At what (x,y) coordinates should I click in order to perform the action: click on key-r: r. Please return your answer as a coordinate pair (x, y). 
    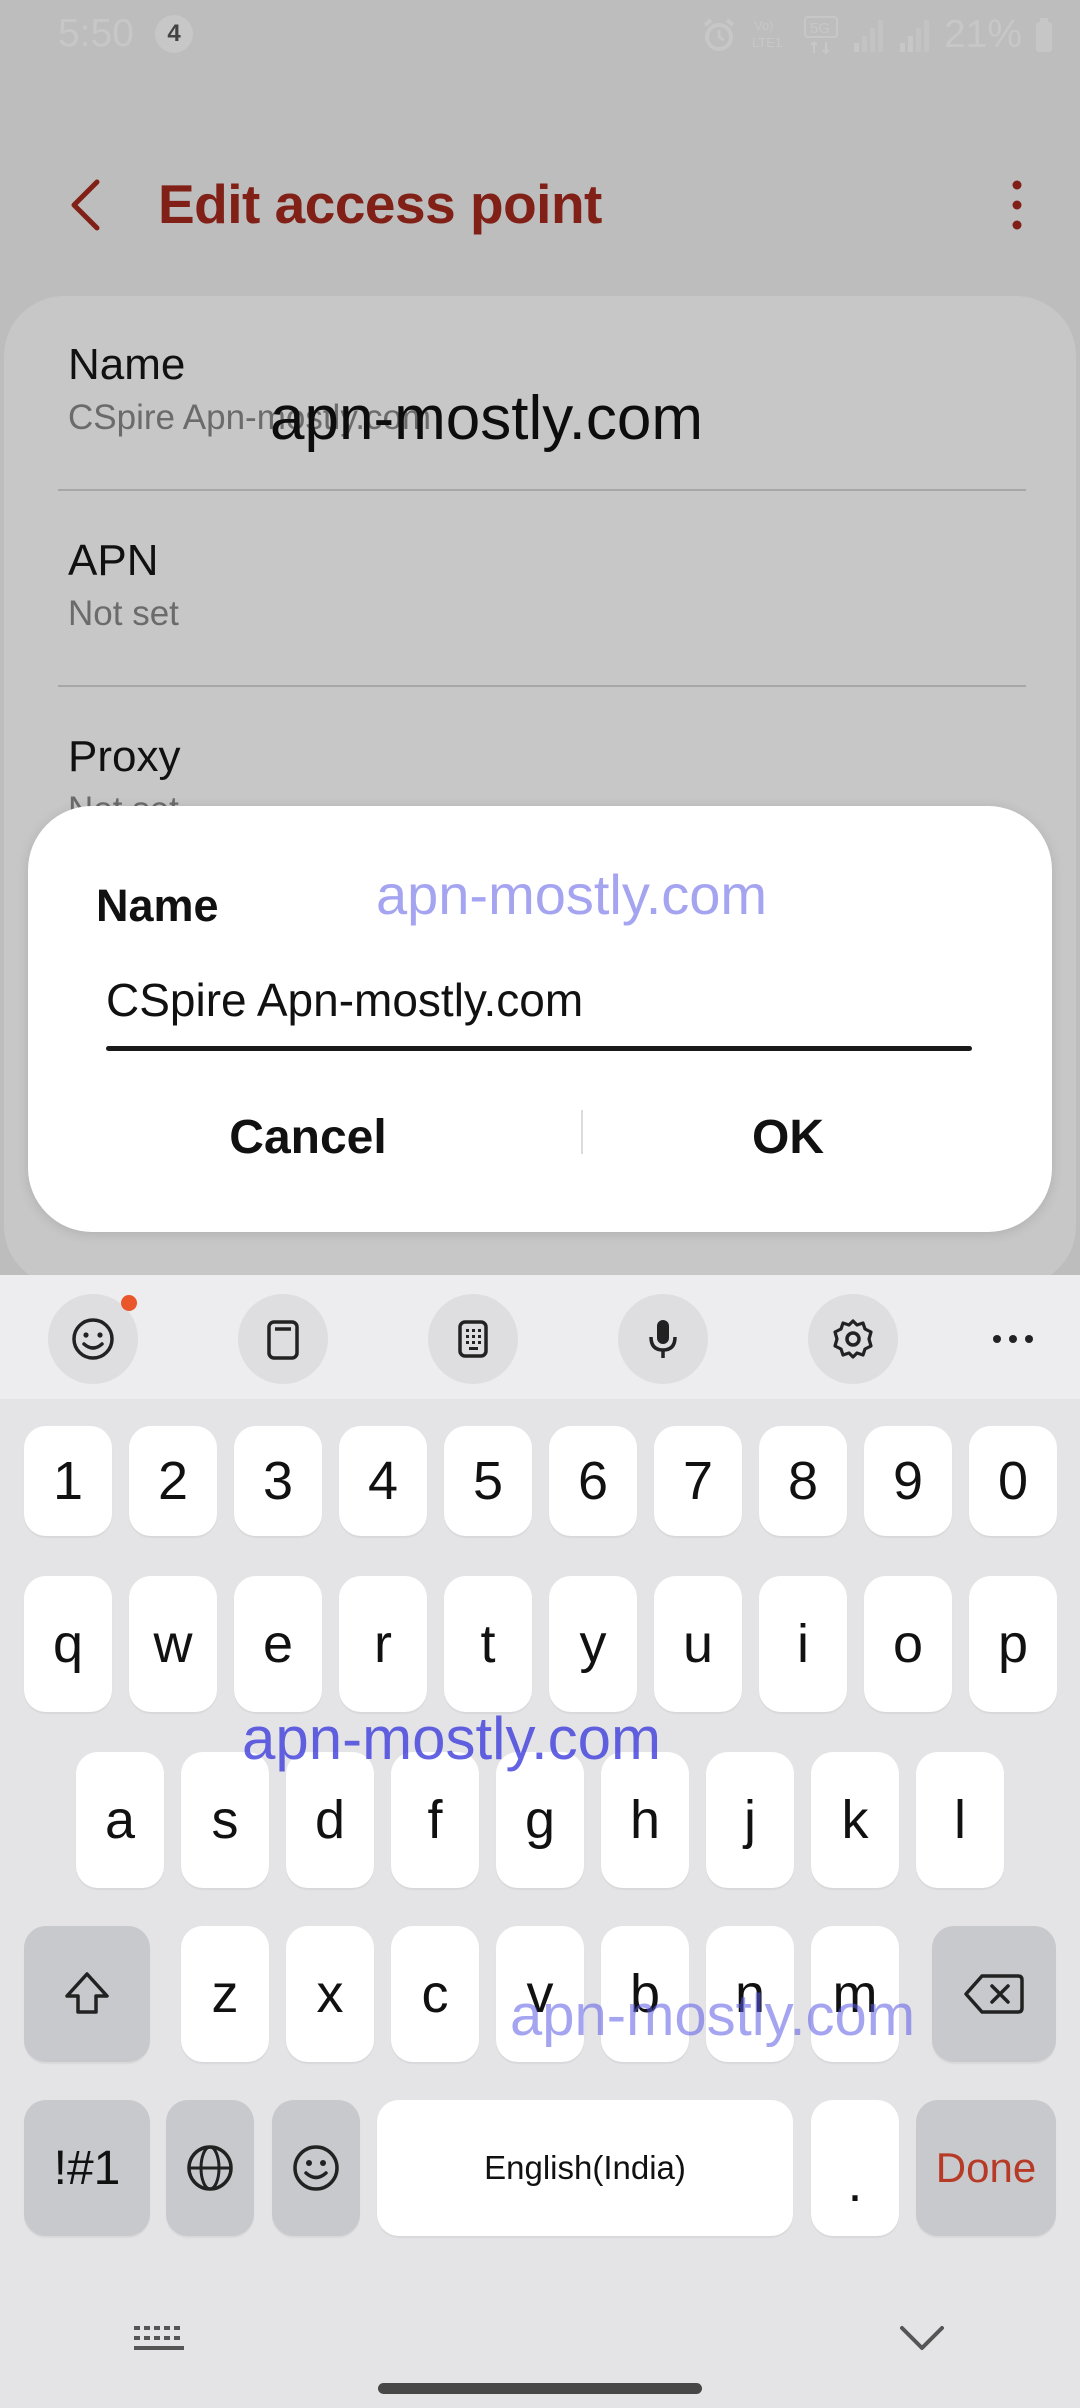
    Looking at the image, I should click on (383, 1644).